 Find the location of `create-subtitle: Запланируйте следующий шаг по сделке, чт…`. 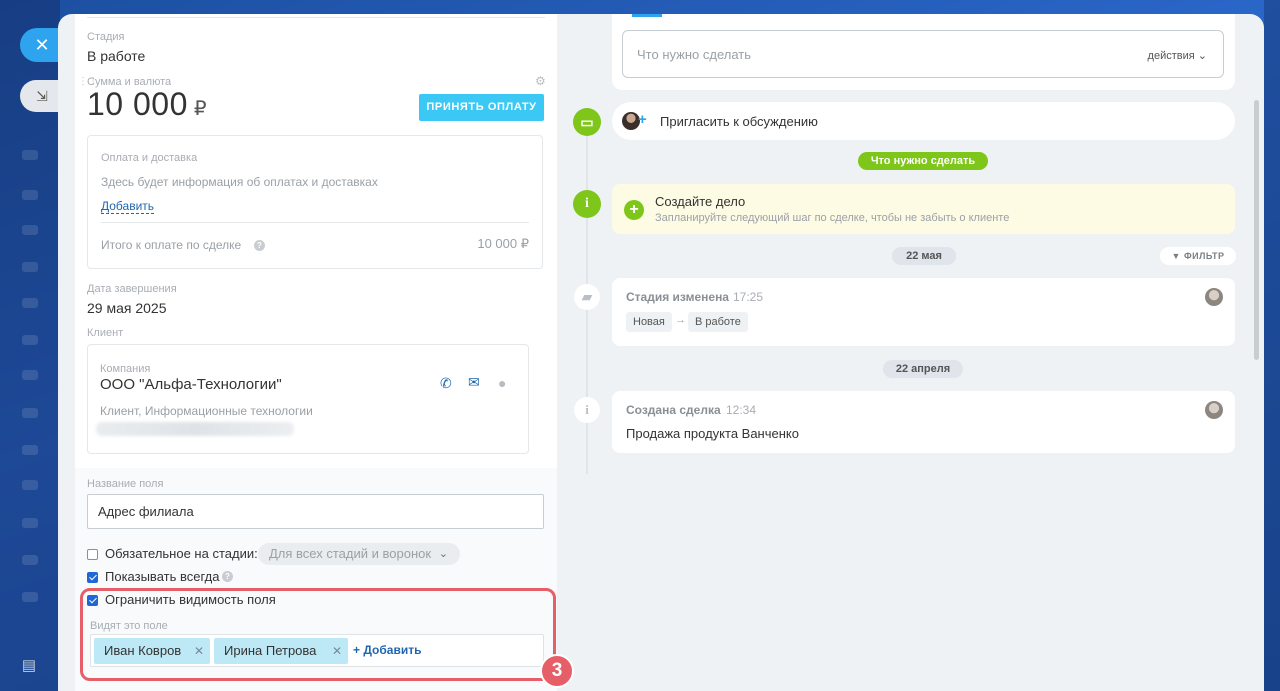

create-subtitle: Запланируйте следующий шаг по сделке, чт… is located at coordinates (832, 218).